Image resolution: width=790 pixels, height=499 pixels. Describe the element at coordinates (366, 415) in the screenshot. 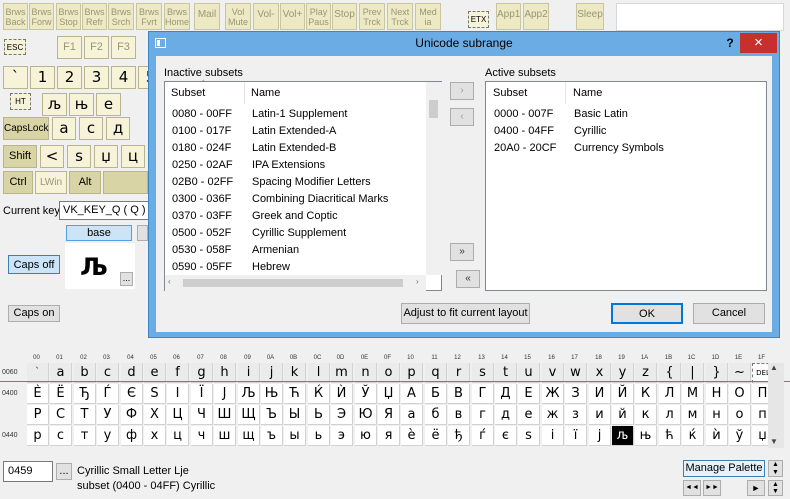

I see `grid-cell: Ю` at that location.